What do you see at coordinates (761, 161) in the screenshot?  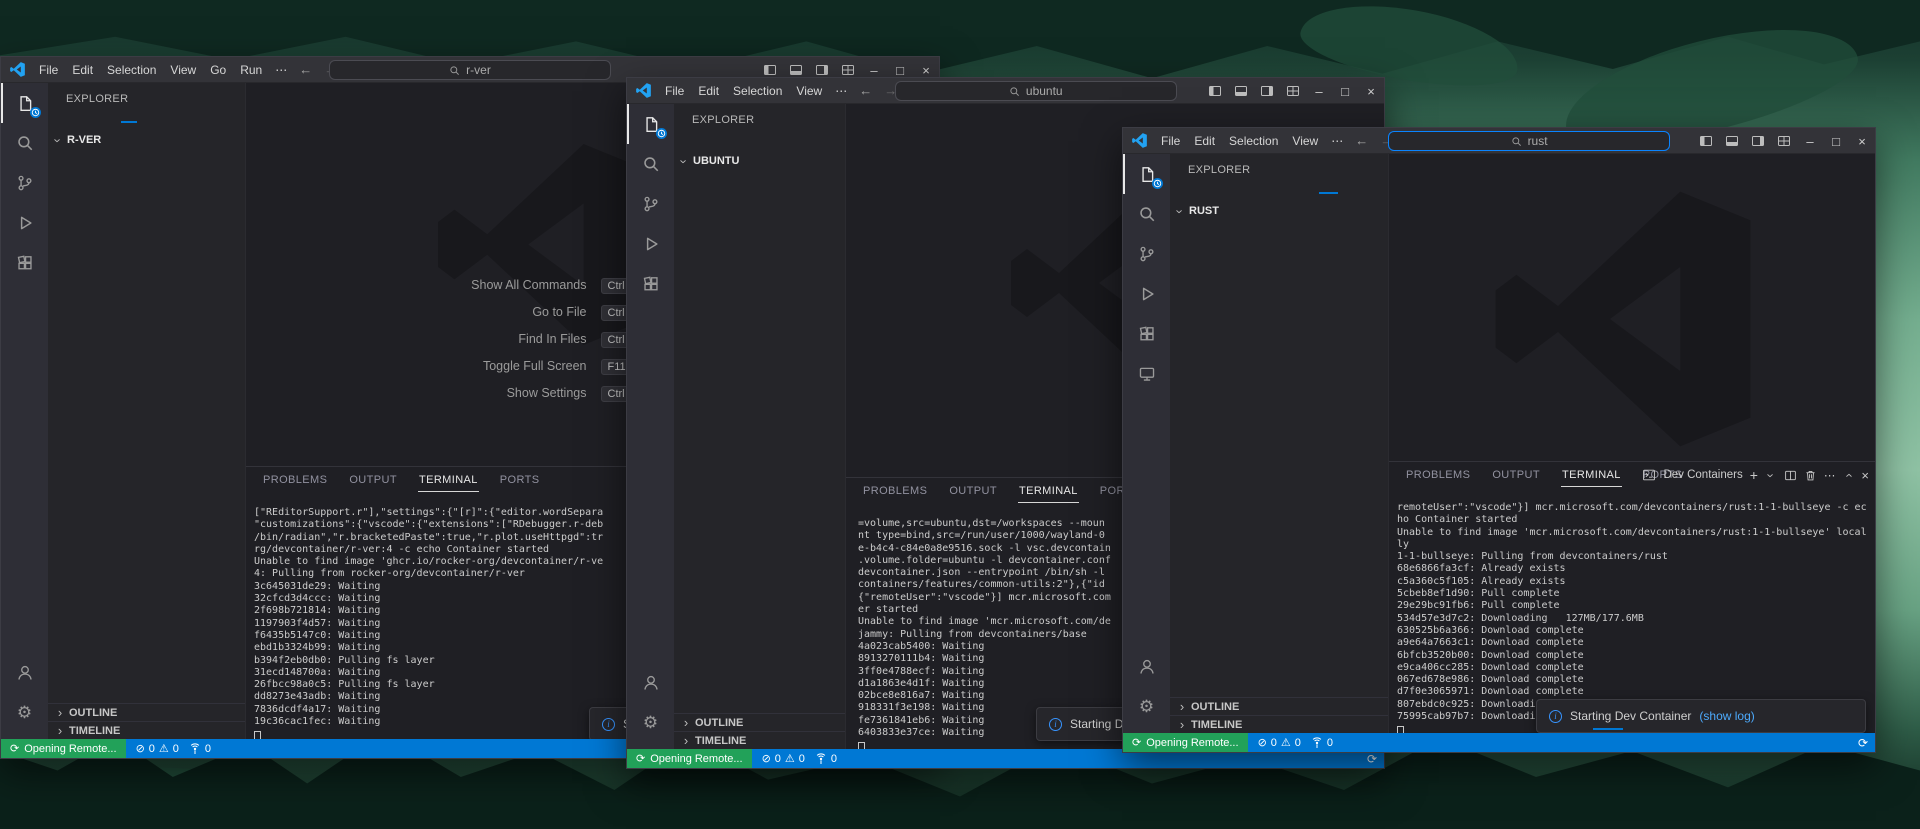 I see `tree-item-folder: › UBUNTU` at bounding box center [761, 161].